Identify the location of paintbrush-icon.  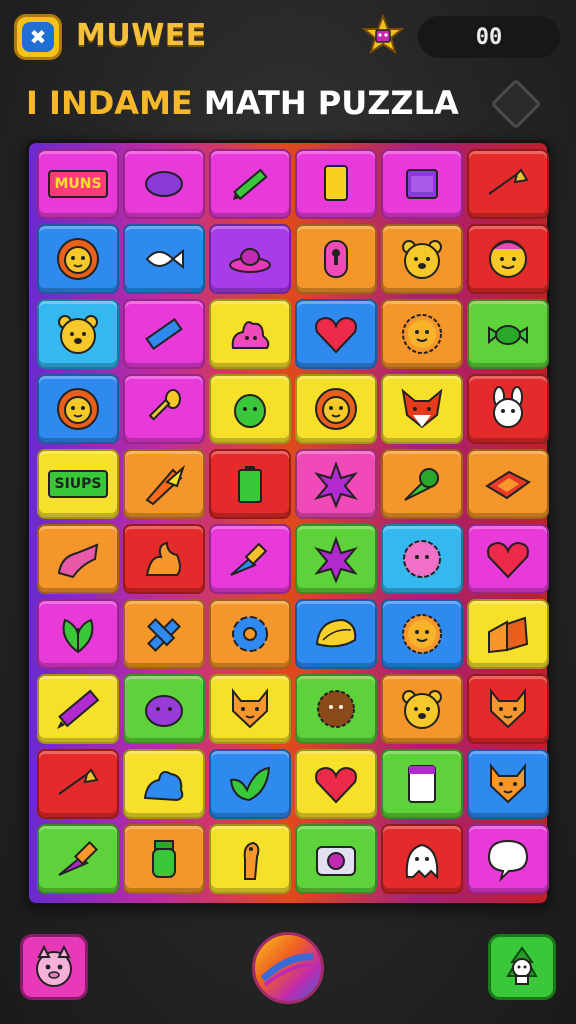
(249, 559).